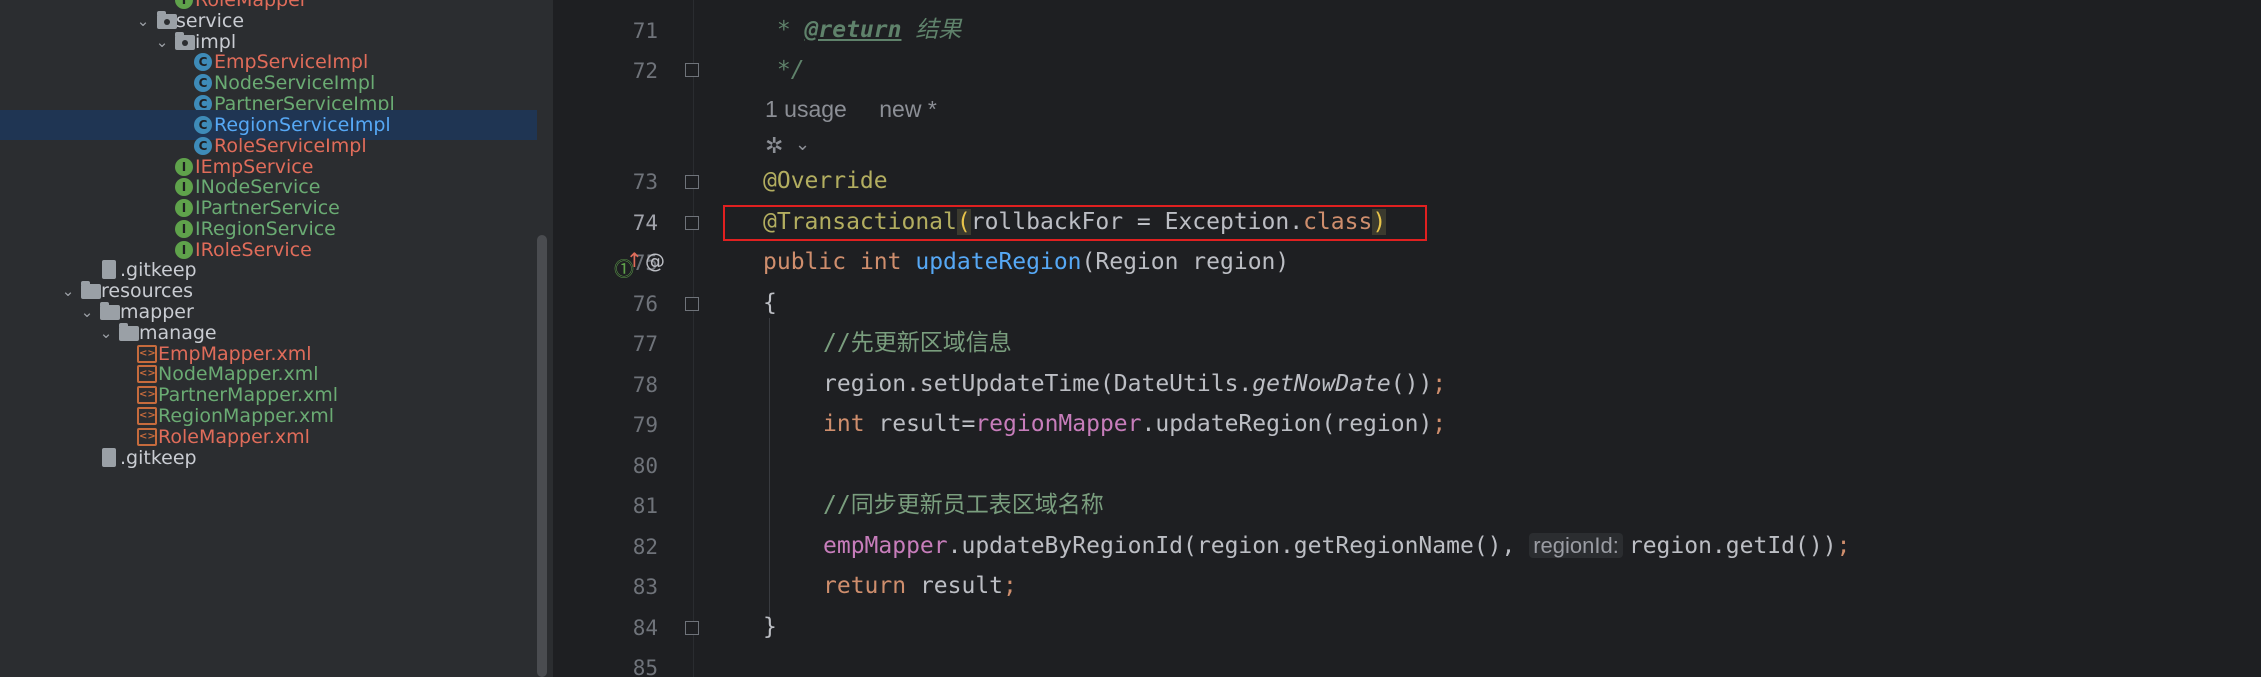 This screenshot has width=2261, height=677. I want to click on line-number: 73, so click(645, 182).